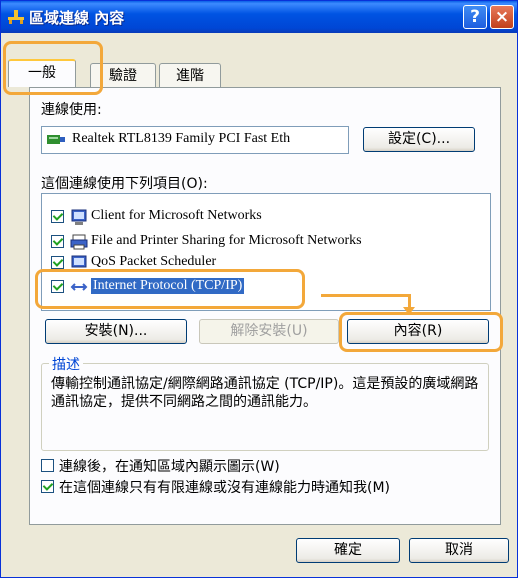  Describe the element at coordinates (56, 139) in the screenshot. I see `network-adapter-icon` at that location.